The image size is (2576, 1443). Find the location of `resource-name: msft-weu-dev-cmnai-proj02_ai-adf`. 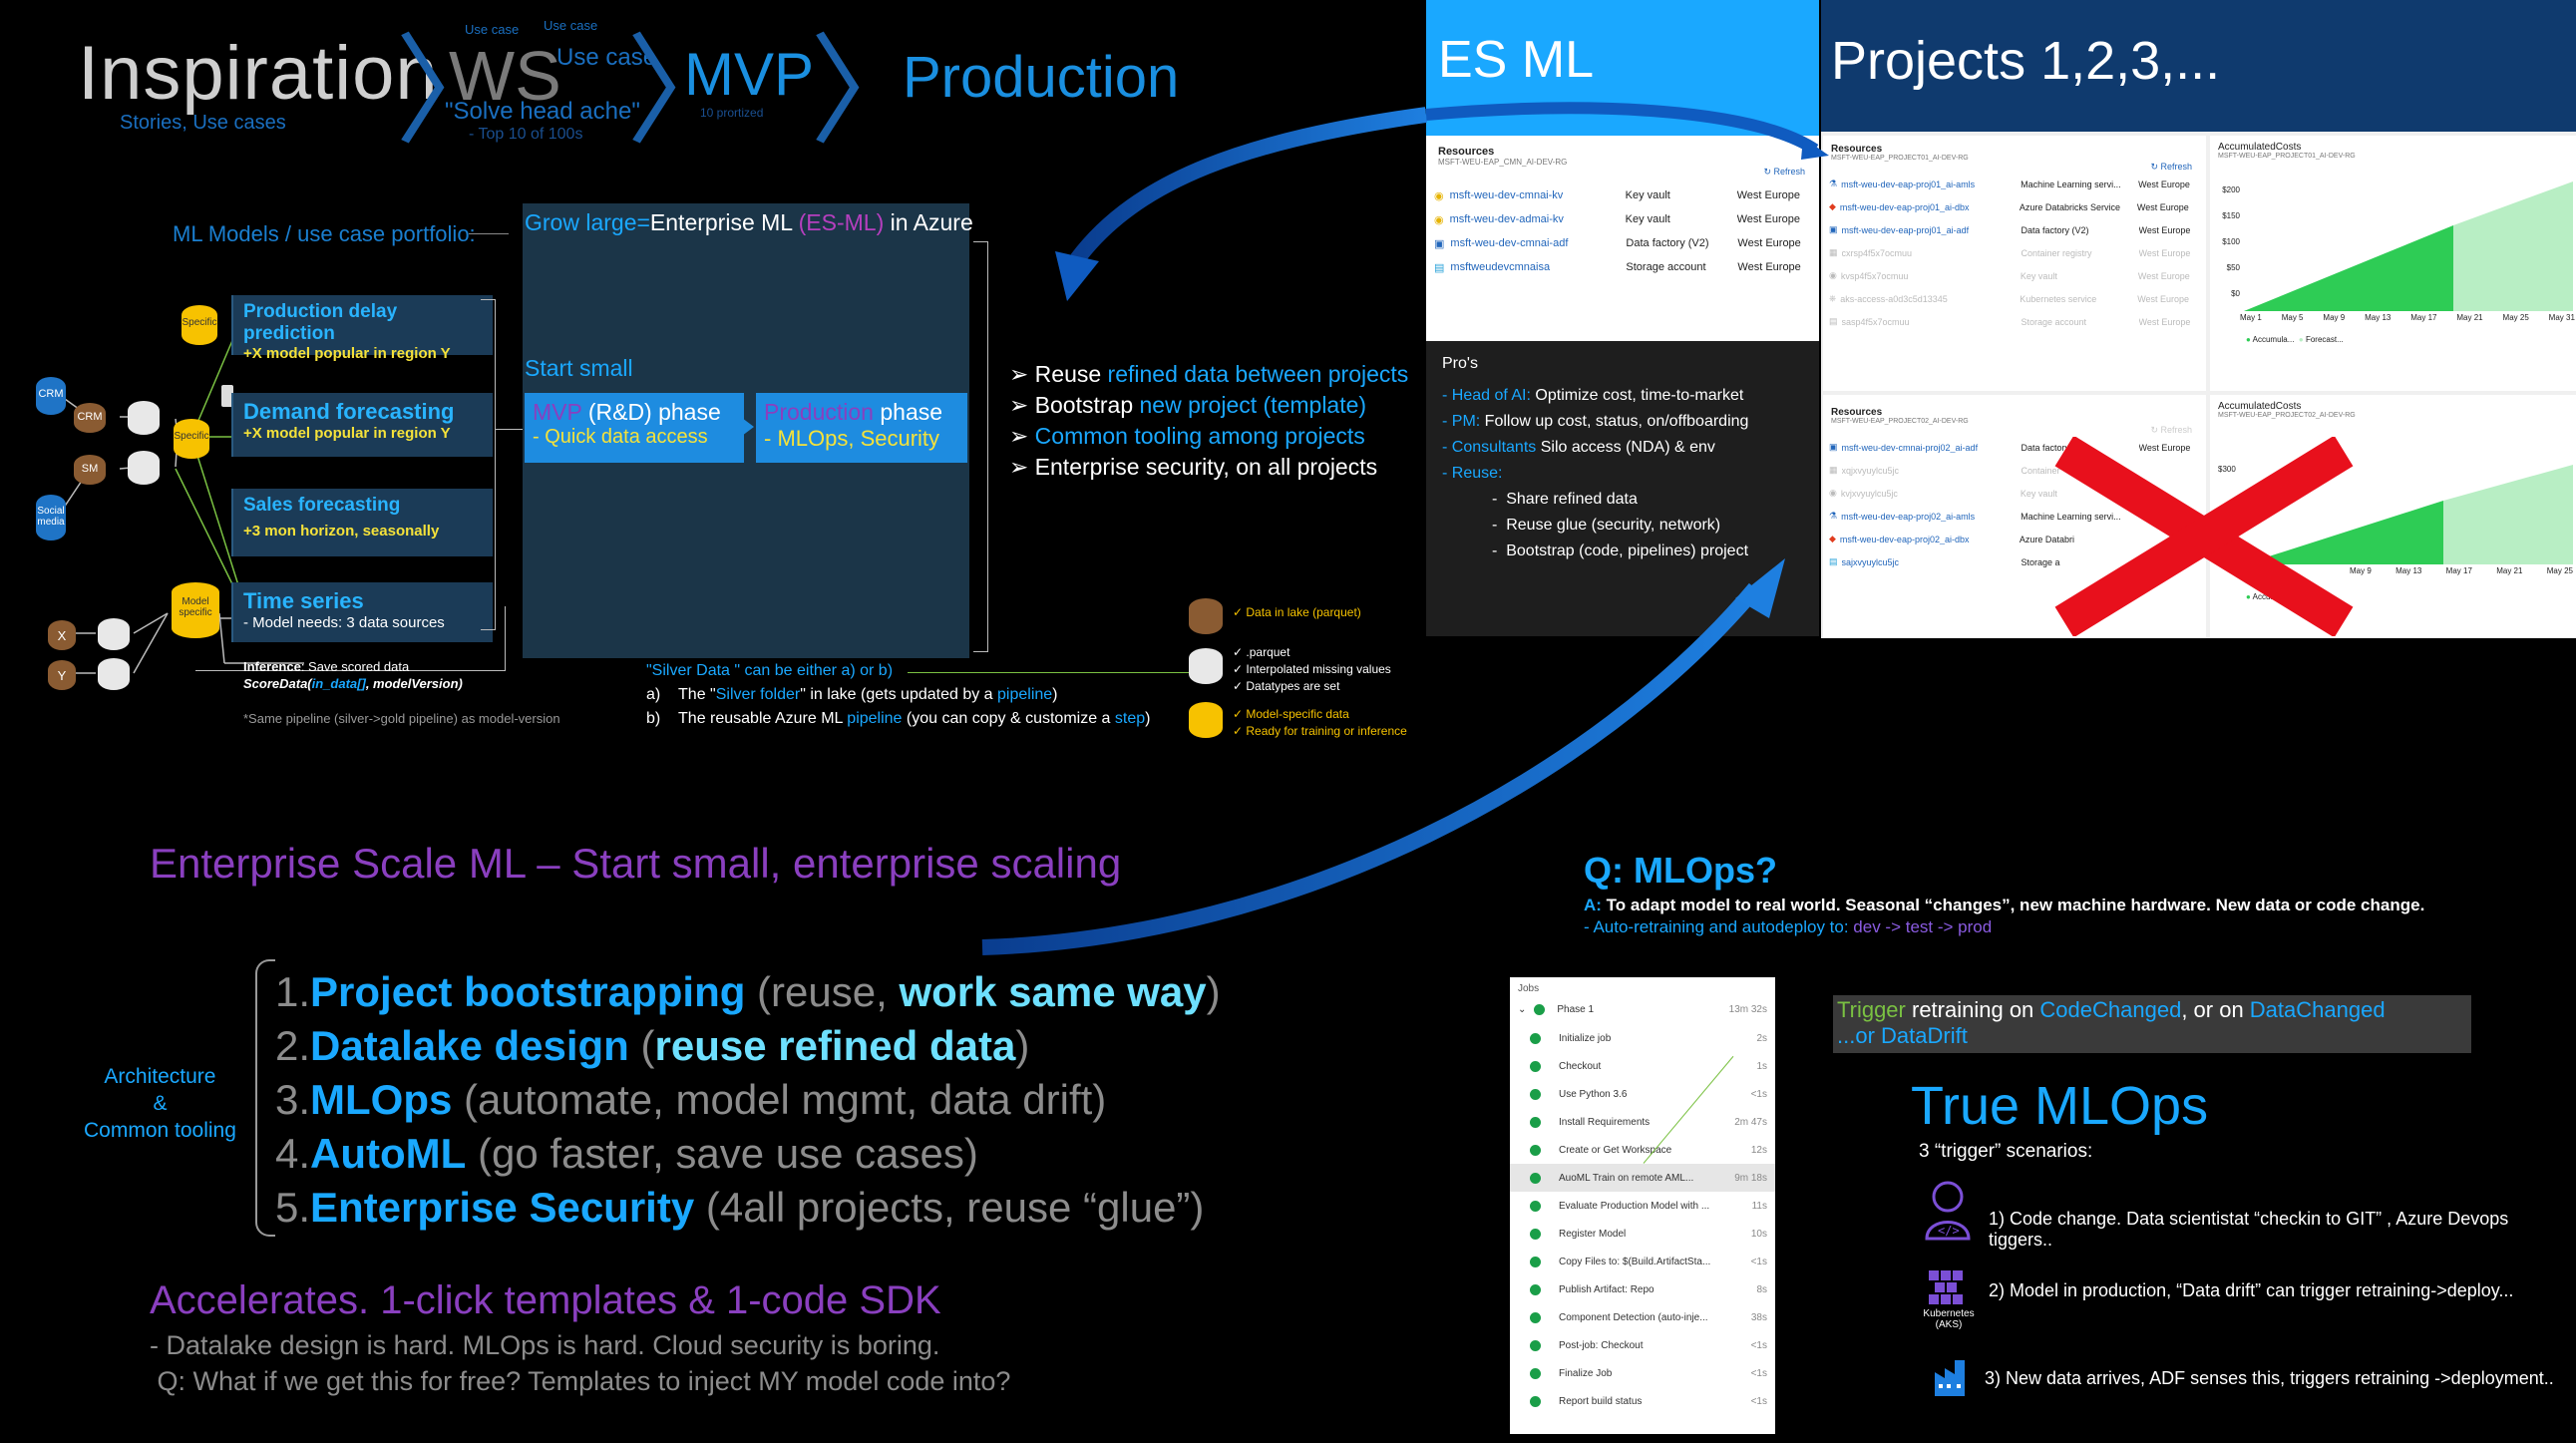

resource-name: msft-weu-dev-cmnai-proj02_ai-adf is located at coordinates (1932, 448).